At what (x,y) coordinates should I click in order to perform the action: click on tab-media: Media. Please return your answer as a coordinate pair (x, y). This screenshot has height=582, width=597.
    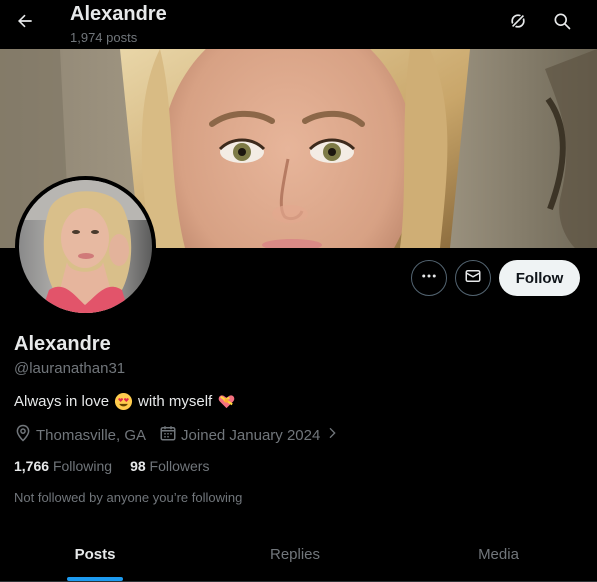
    Looking at the image, I should click on (498, 554).